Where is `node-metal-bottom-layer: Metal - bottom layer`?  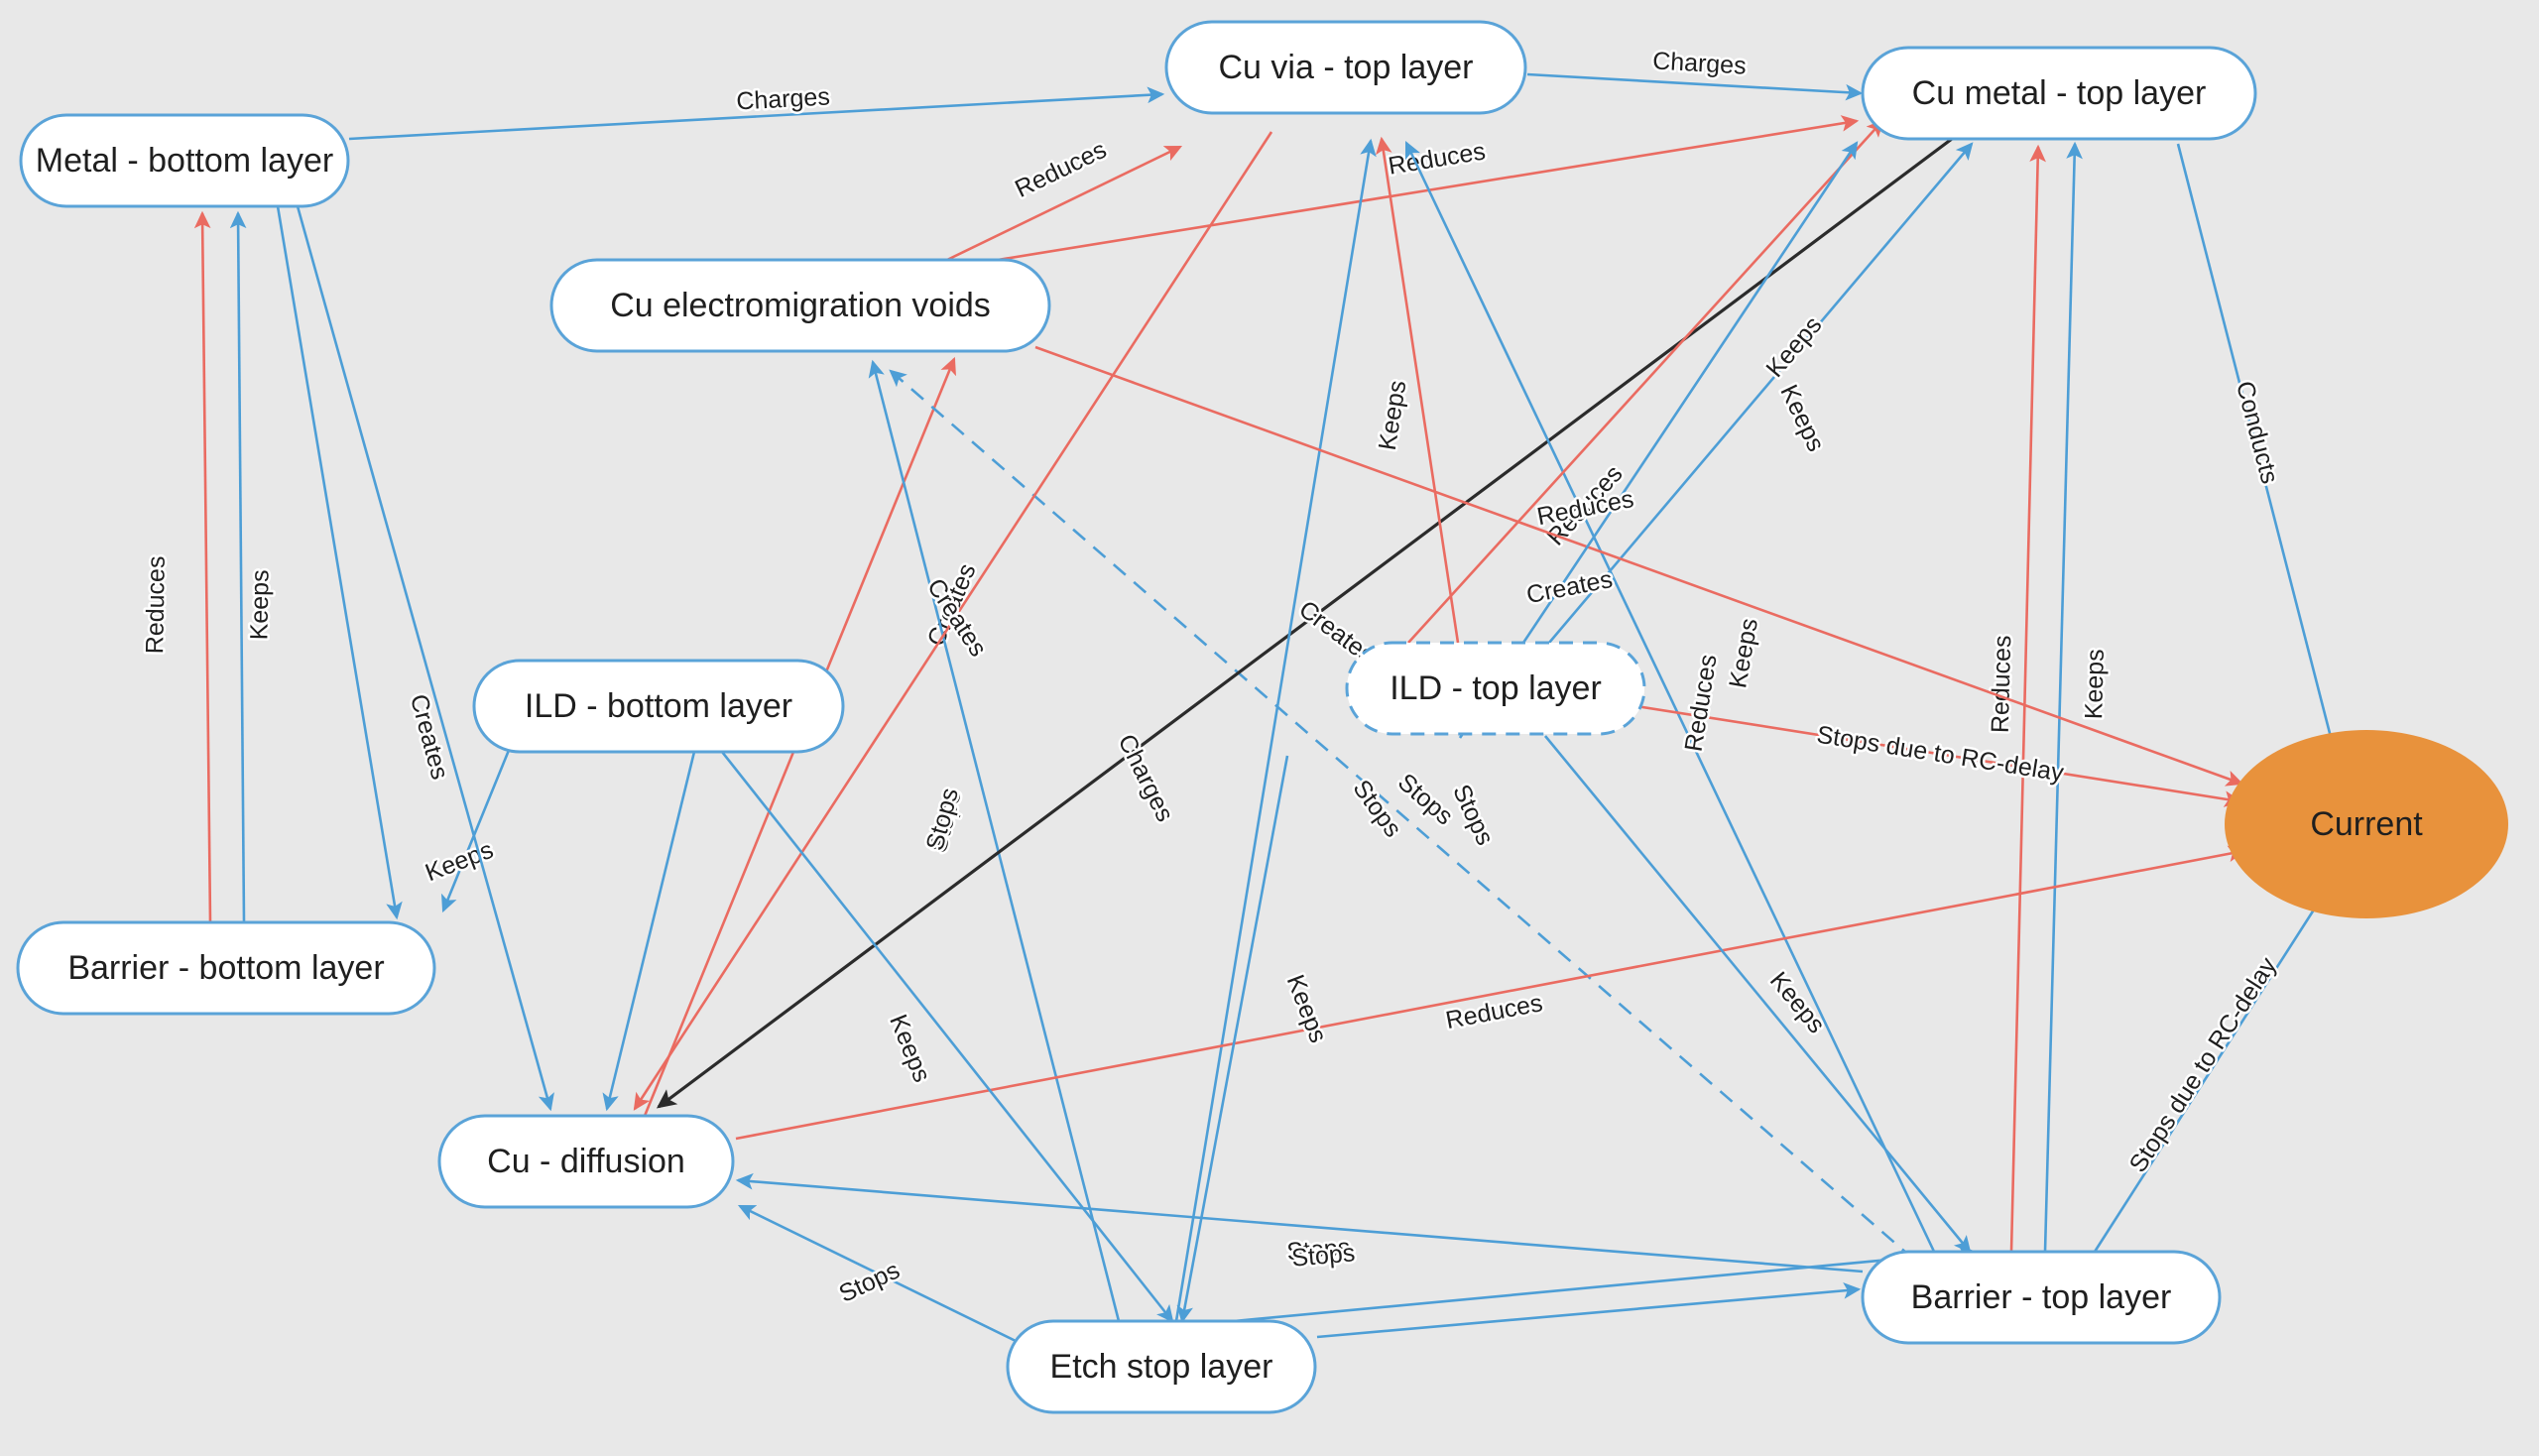 node-metal-bottom-layer: Metal - bottom layer is located at coordinates (185, 160).